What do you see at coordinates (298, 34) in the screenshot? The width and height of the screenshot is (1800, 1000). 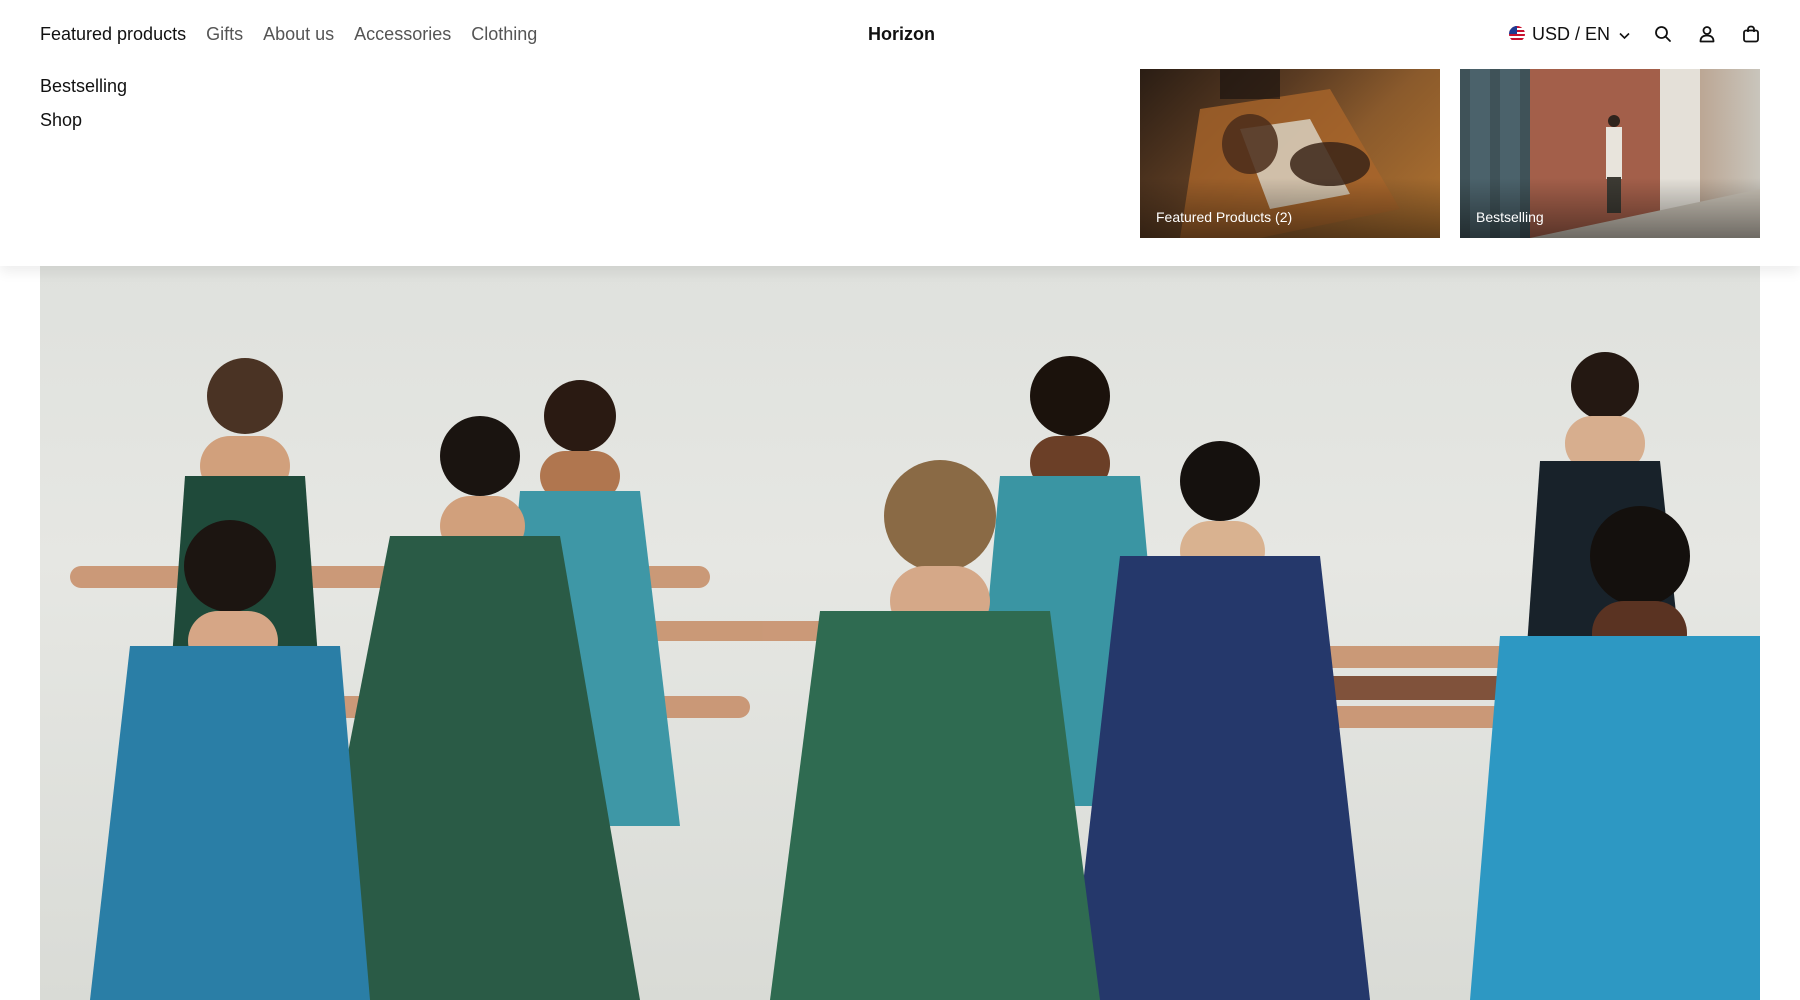 I see `nav-item-about-us: About us` at bounding box center [298, 34].